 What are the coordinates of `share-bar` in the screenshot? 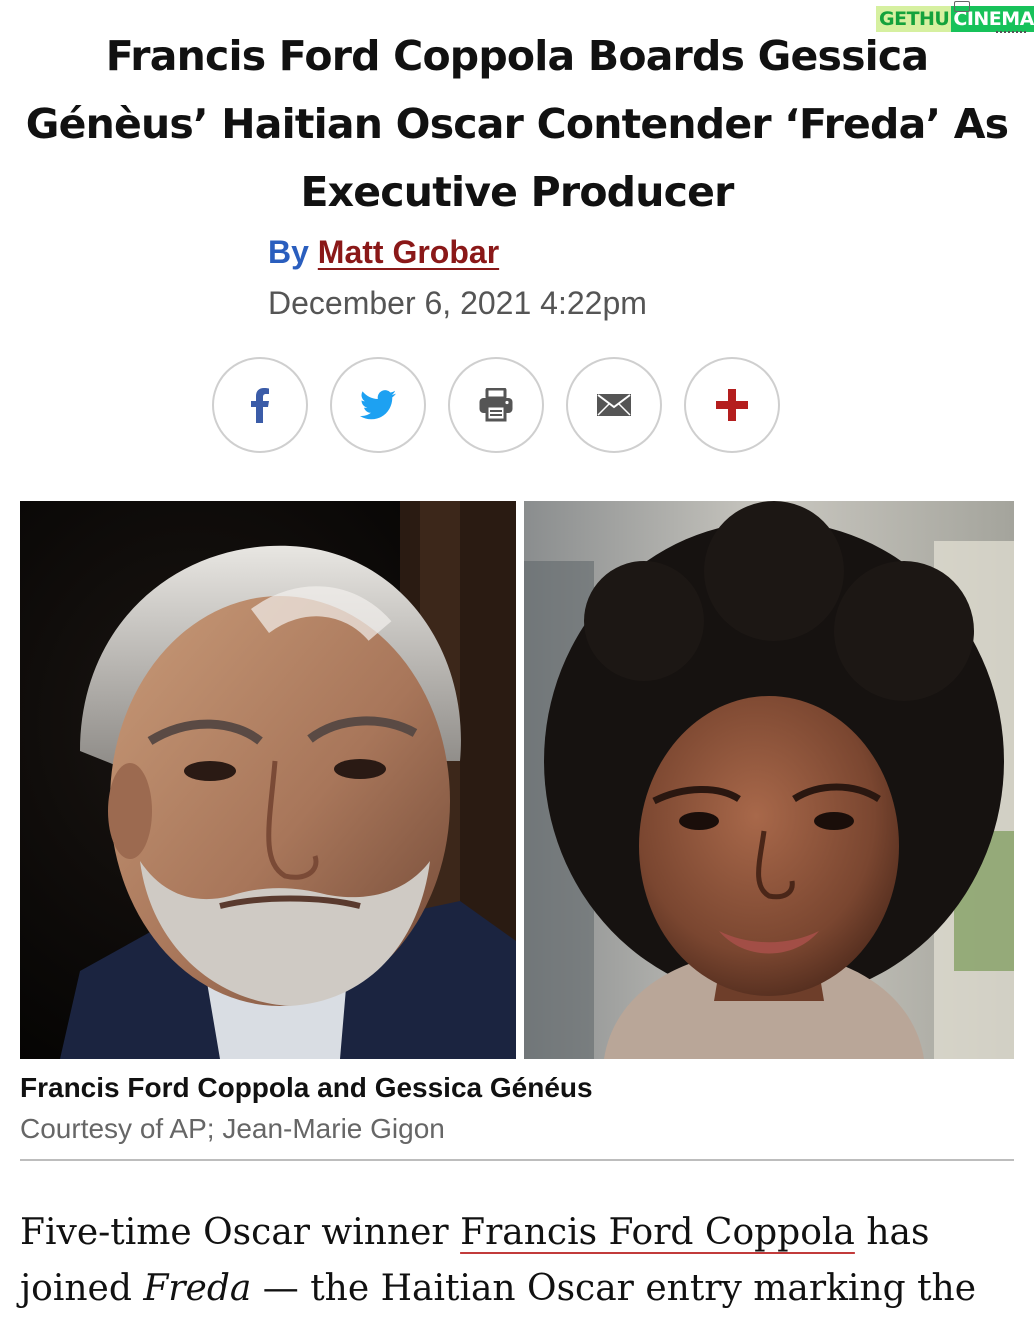 It's located at (496, 405).